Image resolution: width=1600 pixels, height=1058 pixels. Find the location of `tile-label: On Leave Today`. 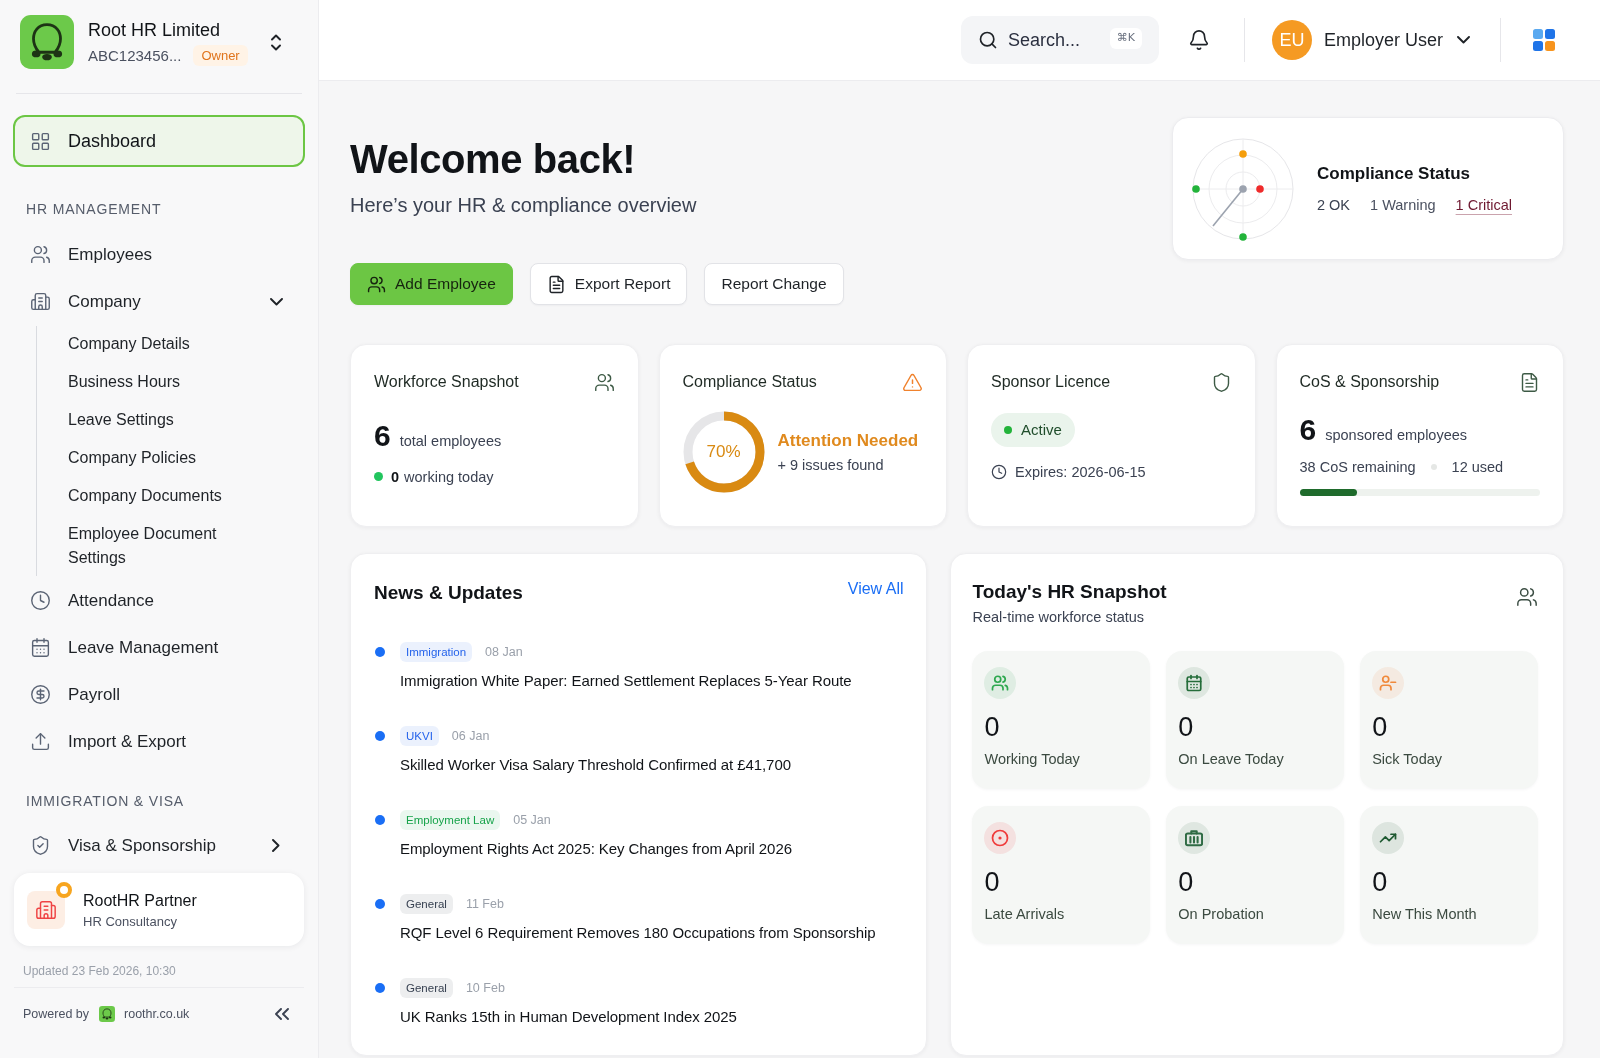

tile-label: On Leave Today is located at coordinates (1231, 759).